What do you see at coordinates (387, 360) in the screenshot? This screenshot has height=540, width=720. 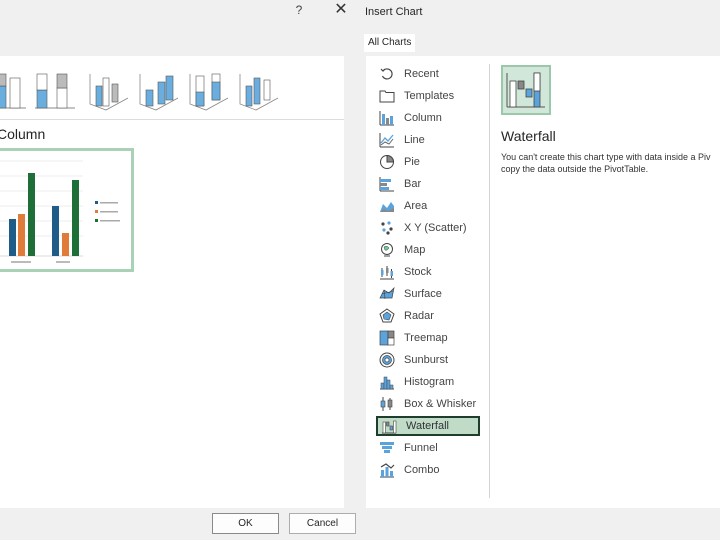 I see `sunburst-chart-icon` at bounding box center [387, 360].